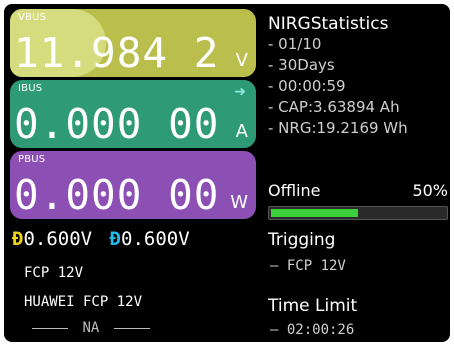 The image size is (454, 345). What do you see at coordinates (32, 159) in the screenshot?
I see `pbus-label: PBUS` at bounding box center [32, 159].